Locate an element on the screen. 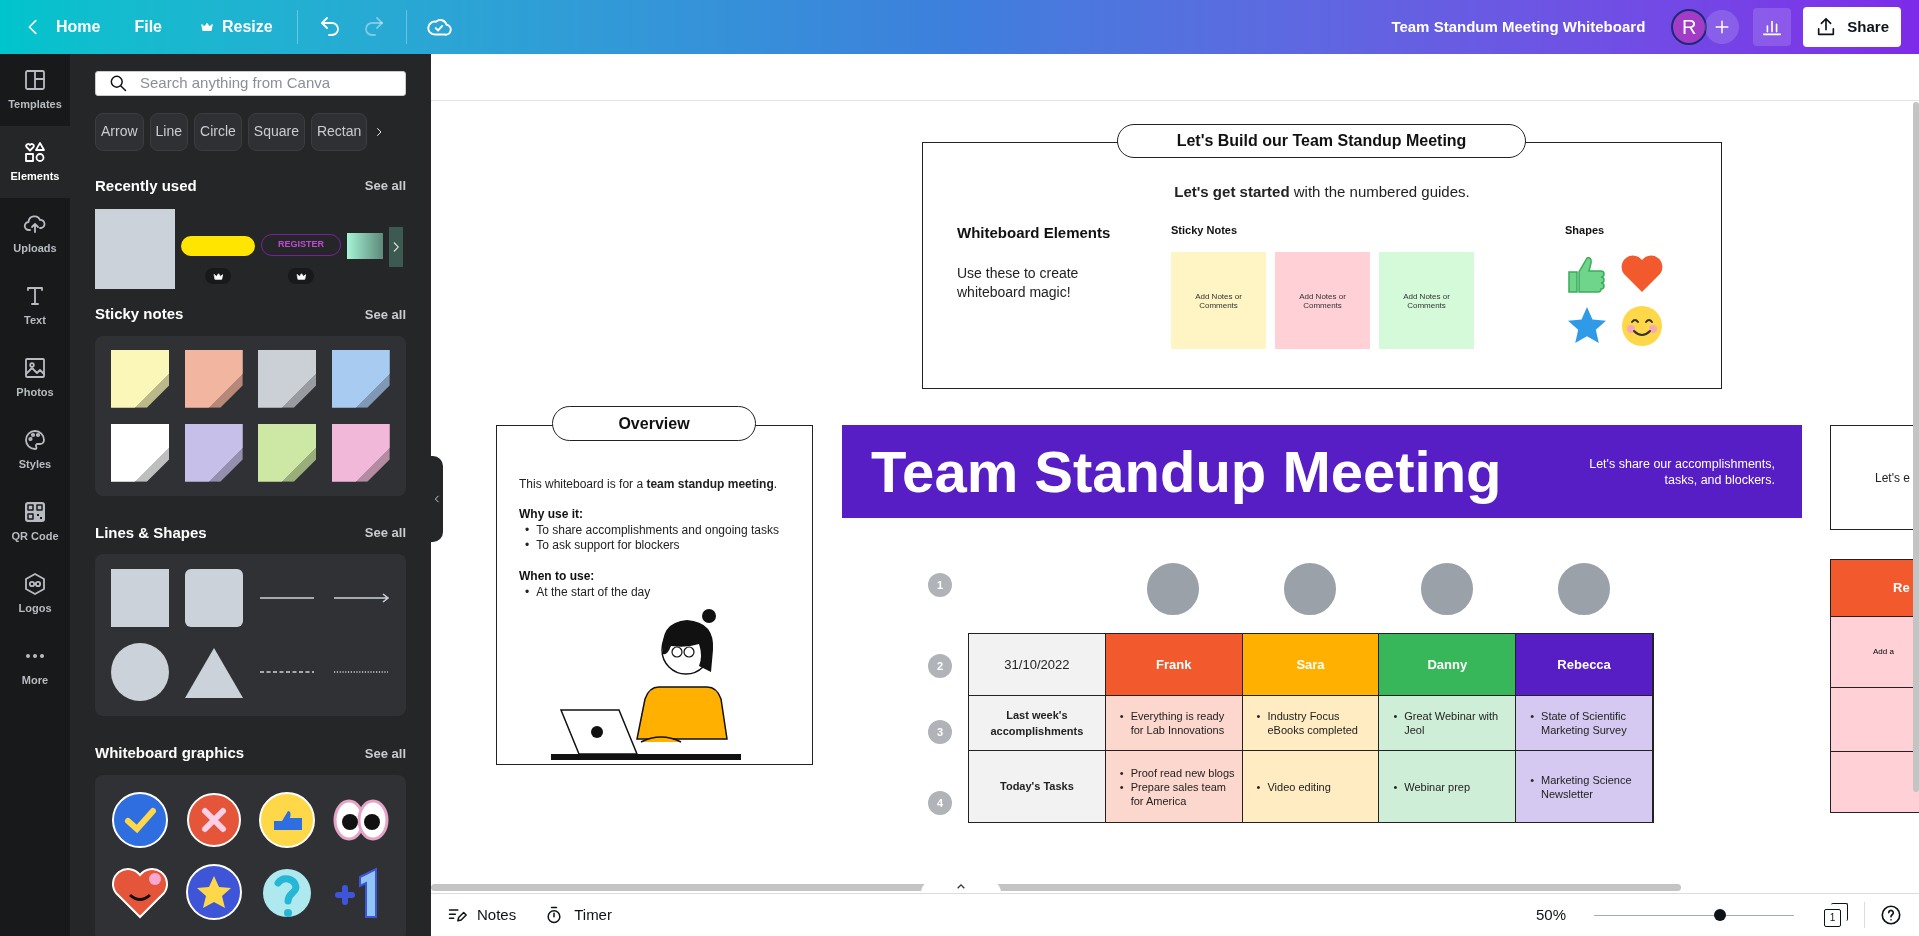 The image size is (1919, 936). horizontal-scrollbar is located at coordinates (1056, 887).